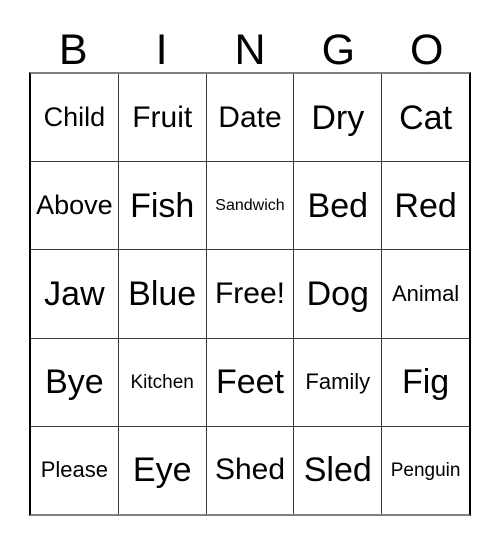 This screenshot has height=544, width=500. I want to click on bingo-cell-label: Kitchen, so click(162, 382).